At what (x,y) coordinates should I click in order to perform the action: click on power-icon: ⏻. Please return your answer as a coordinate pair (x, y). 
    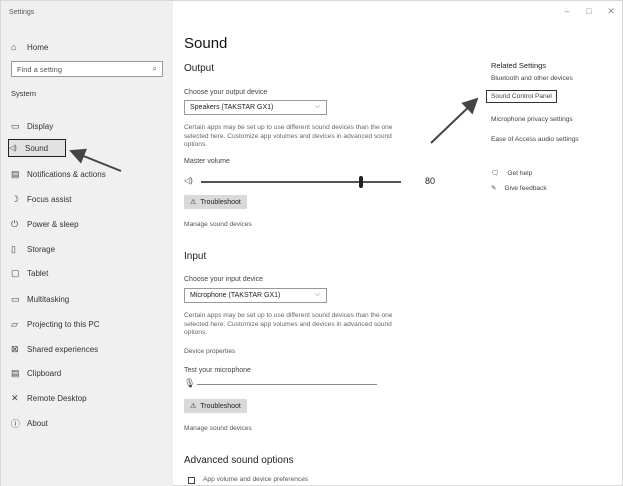
    Looking at the image, I should click on (15, 223).